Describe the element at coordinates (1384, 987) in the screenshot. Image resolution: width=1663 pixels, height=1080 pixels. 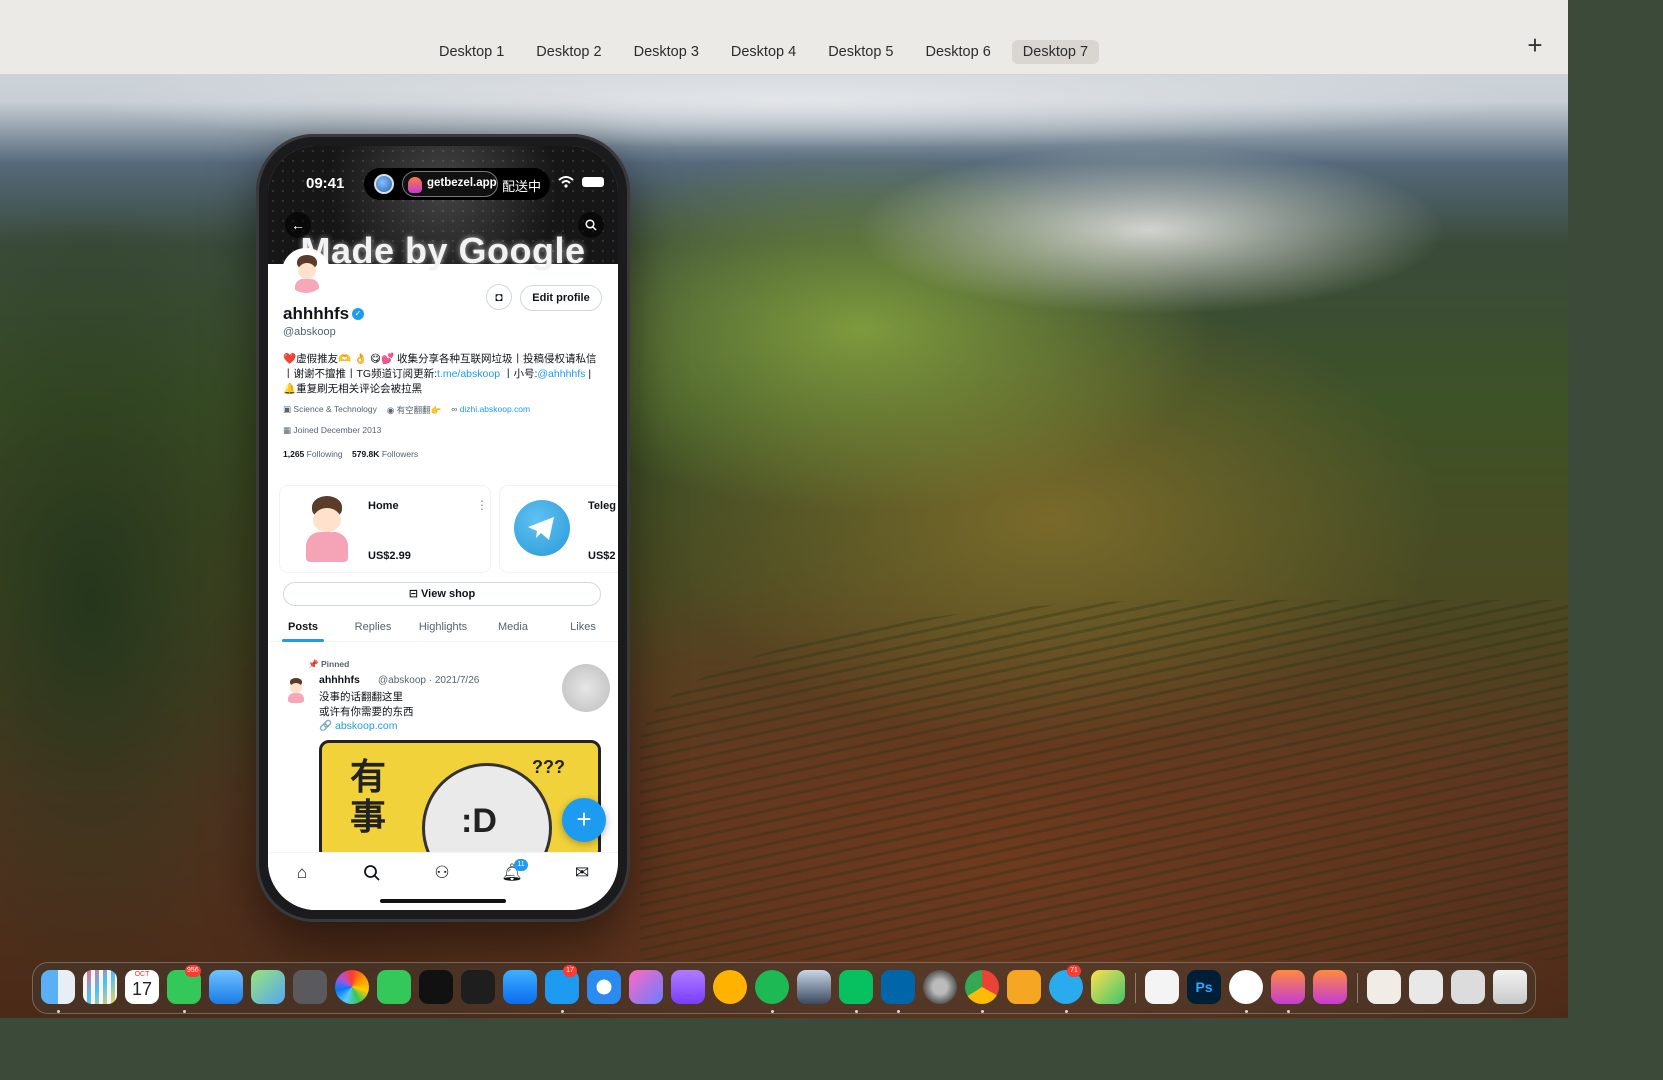
I see `downloads-stack-icon` at that location.